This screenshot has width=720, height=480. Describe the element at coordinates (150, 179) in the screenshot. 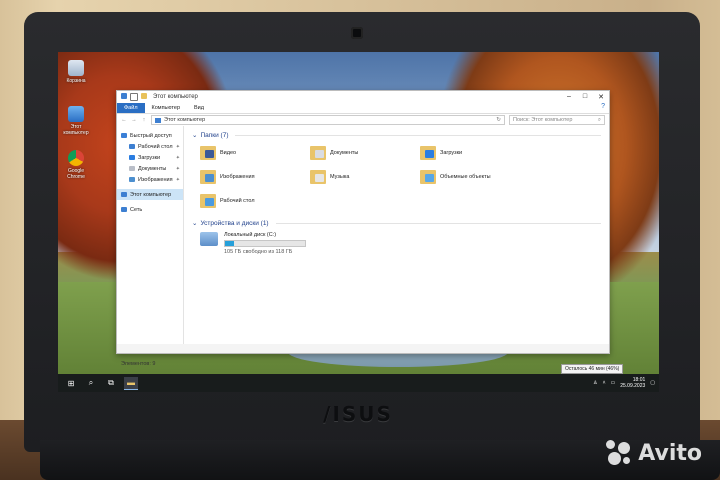

I see `nav-item-pictures: Изображения ✦` at that location.